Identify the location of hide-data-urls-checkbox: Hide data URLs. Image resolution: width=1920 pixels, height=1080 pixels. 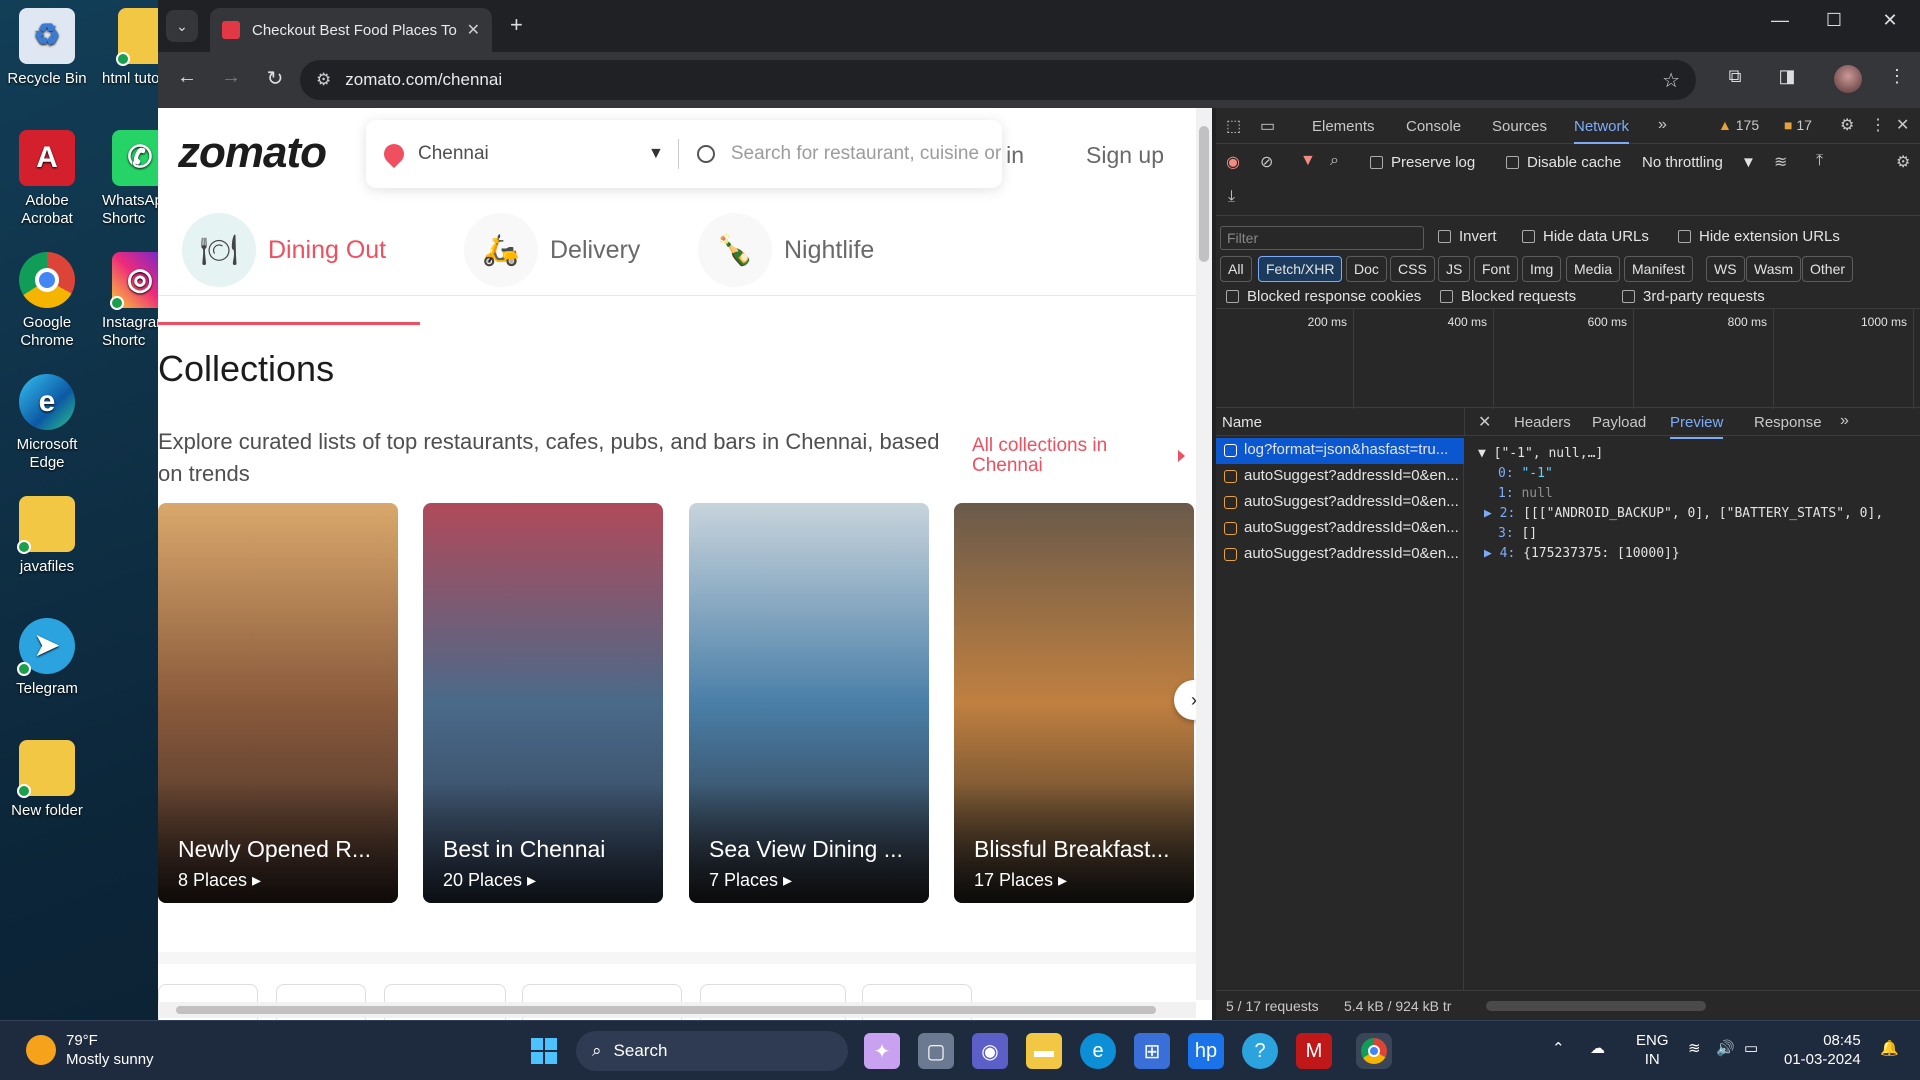
(1585, 236).